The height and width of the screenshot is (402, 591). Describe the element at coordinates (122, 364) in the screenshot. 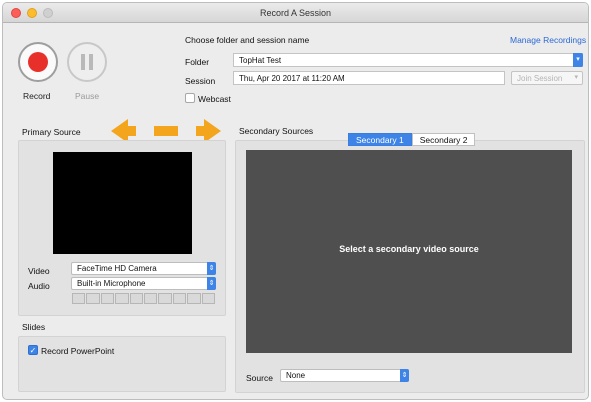

I see `slides-panel` at that location.